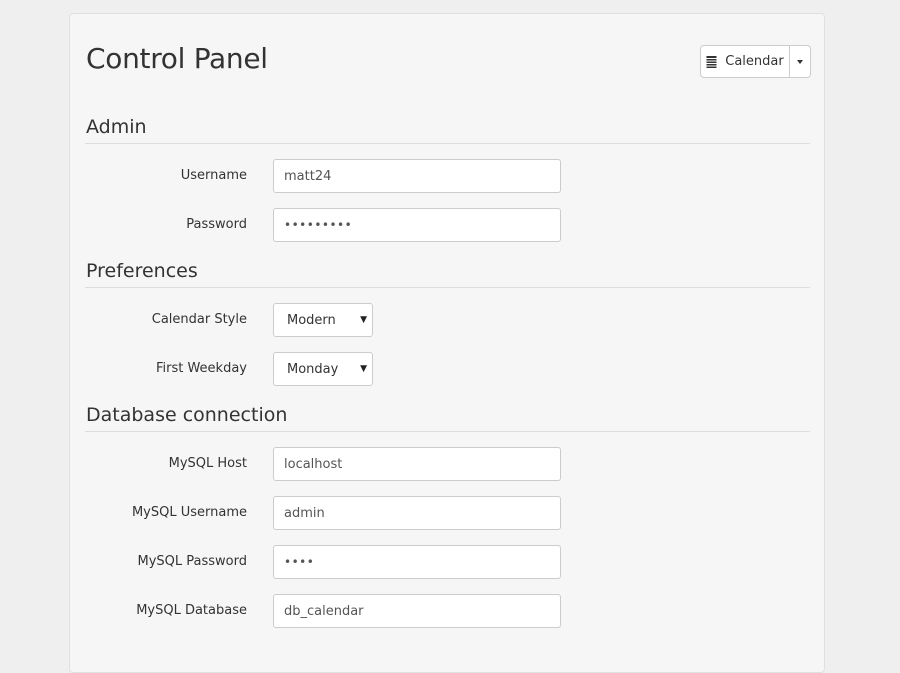  Describe the element at coordinates (116, 127) in the screenshot. I see `section-title-admin: Admin` at that location.